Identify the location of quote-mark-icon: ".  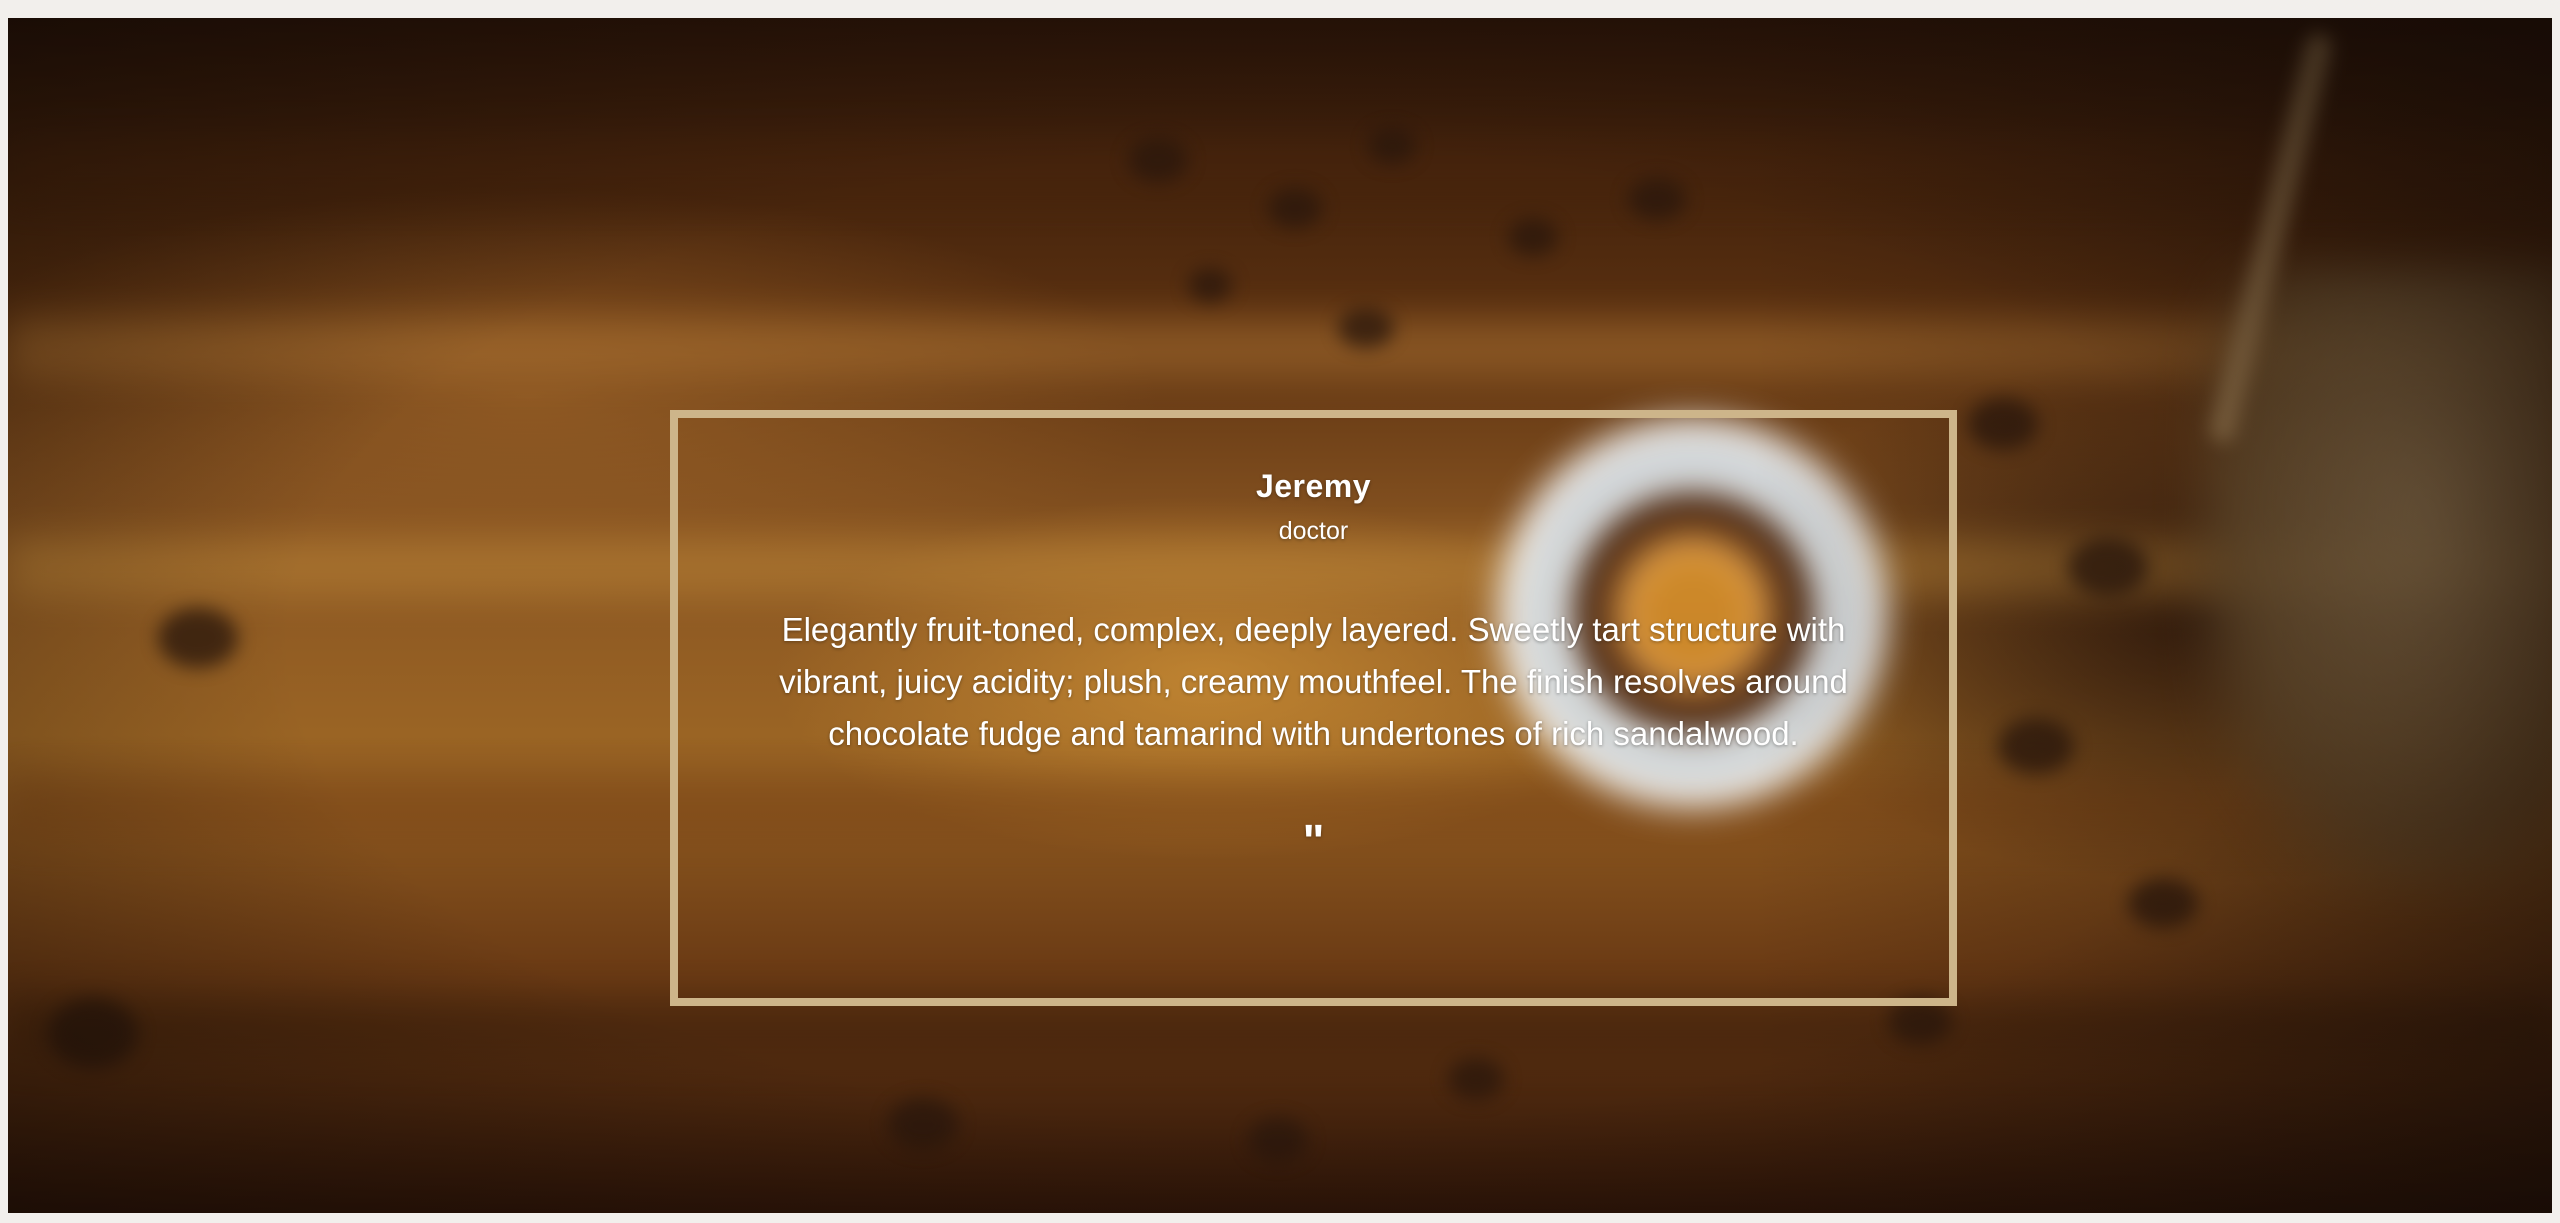
(1313, 841).